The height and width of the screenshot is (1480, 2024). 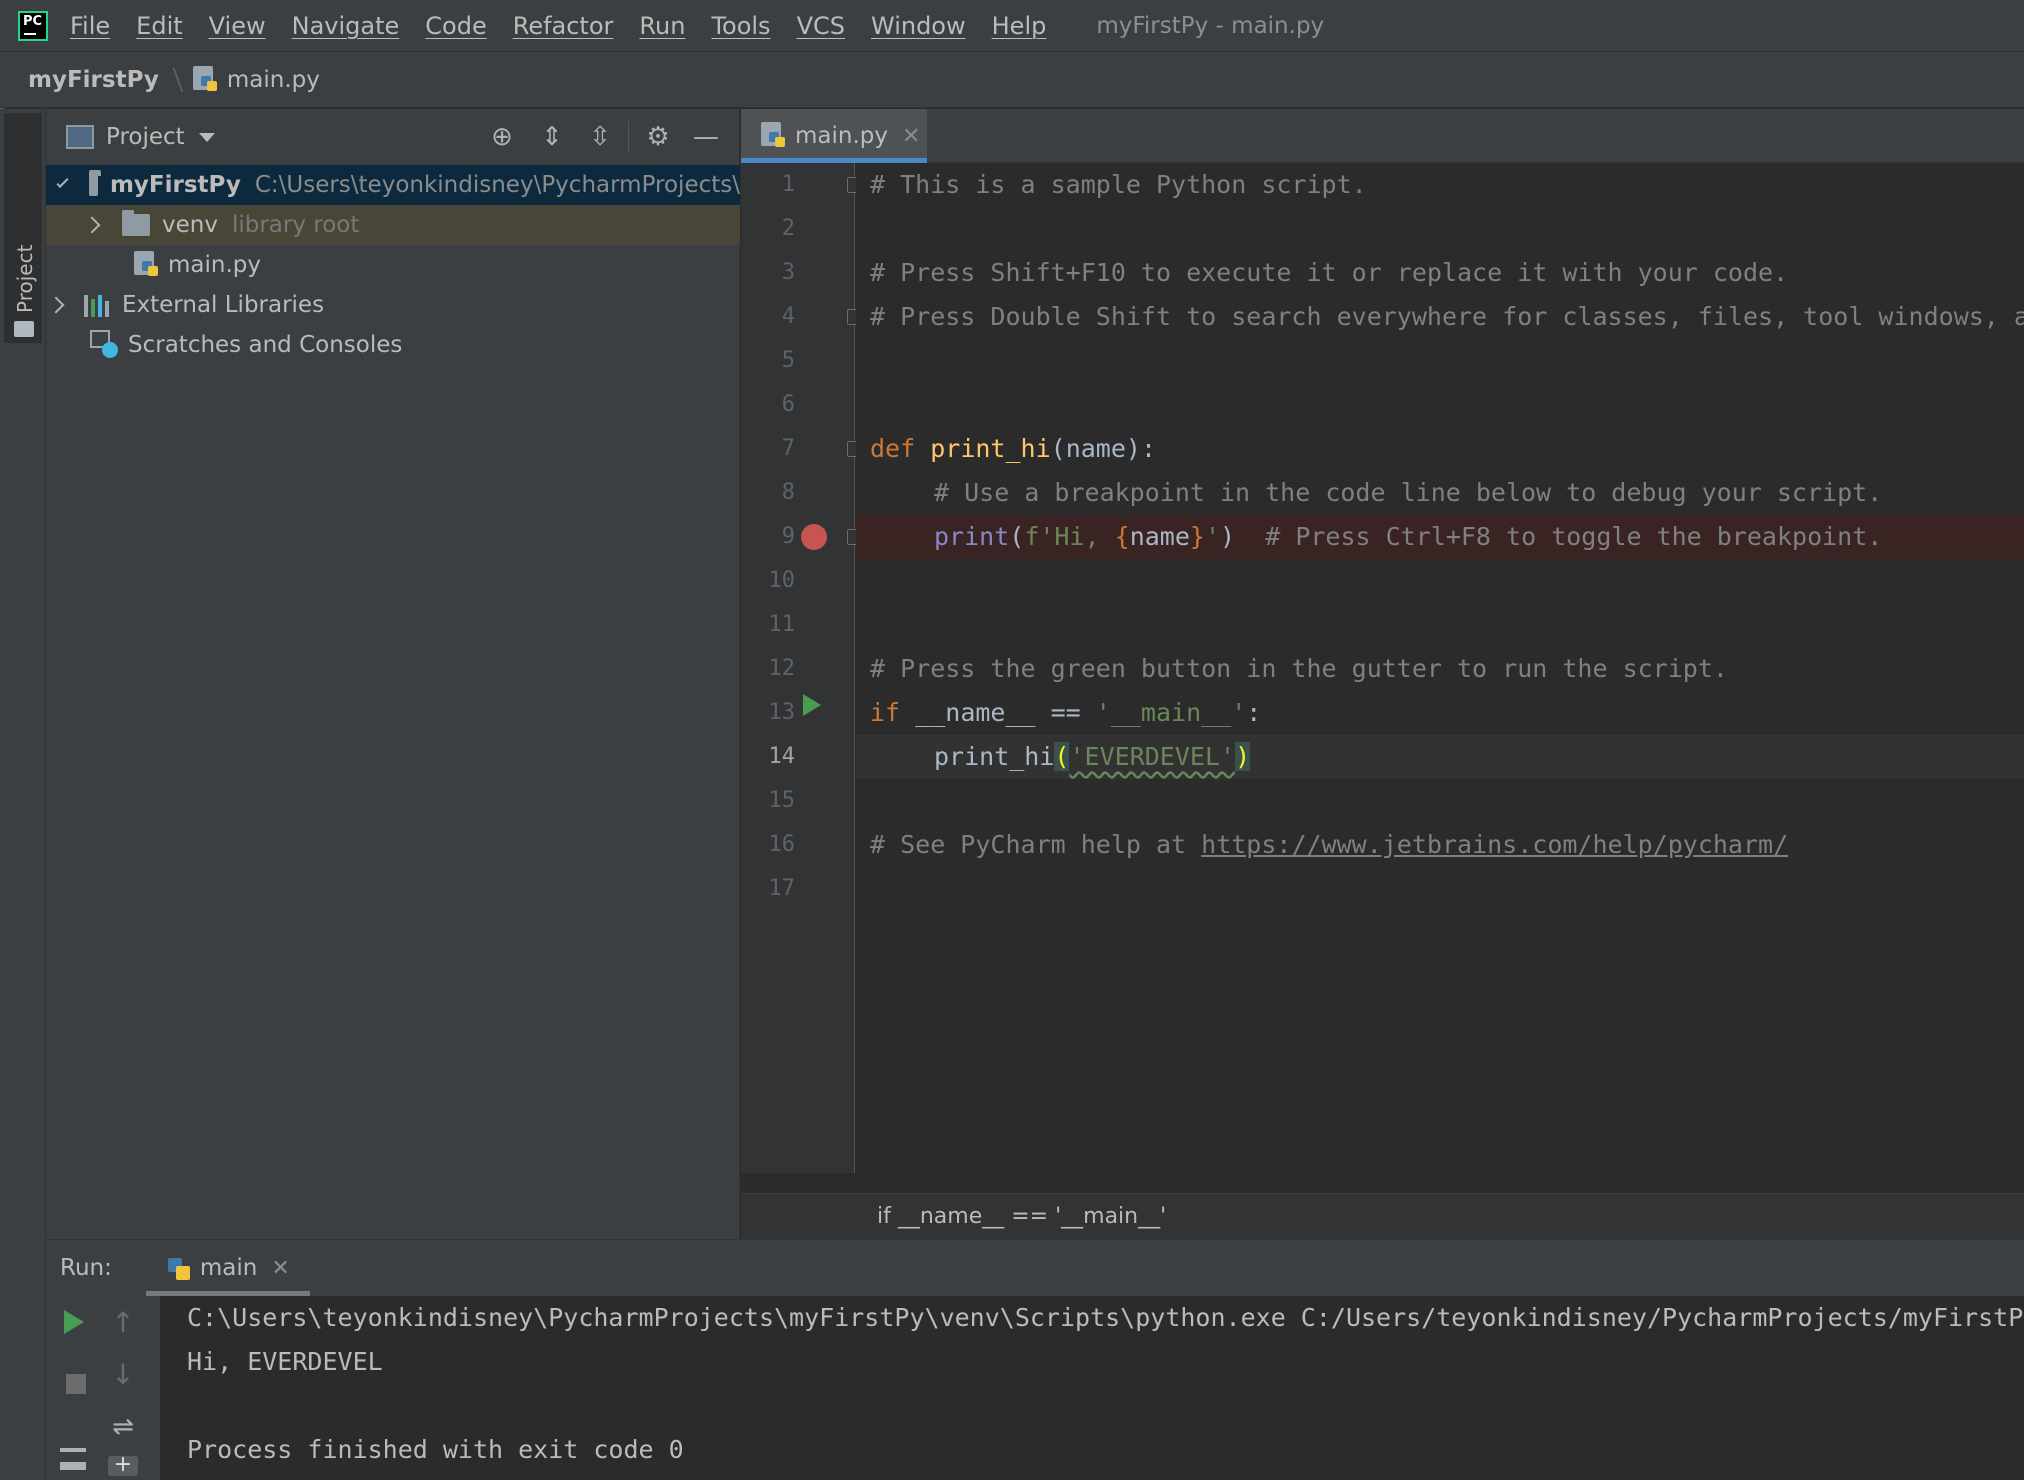 What do you see at coordinates (227, 1268) in the screenshot?
I see `run-tab-main: main ✕` at bounding box center [227, 1268].